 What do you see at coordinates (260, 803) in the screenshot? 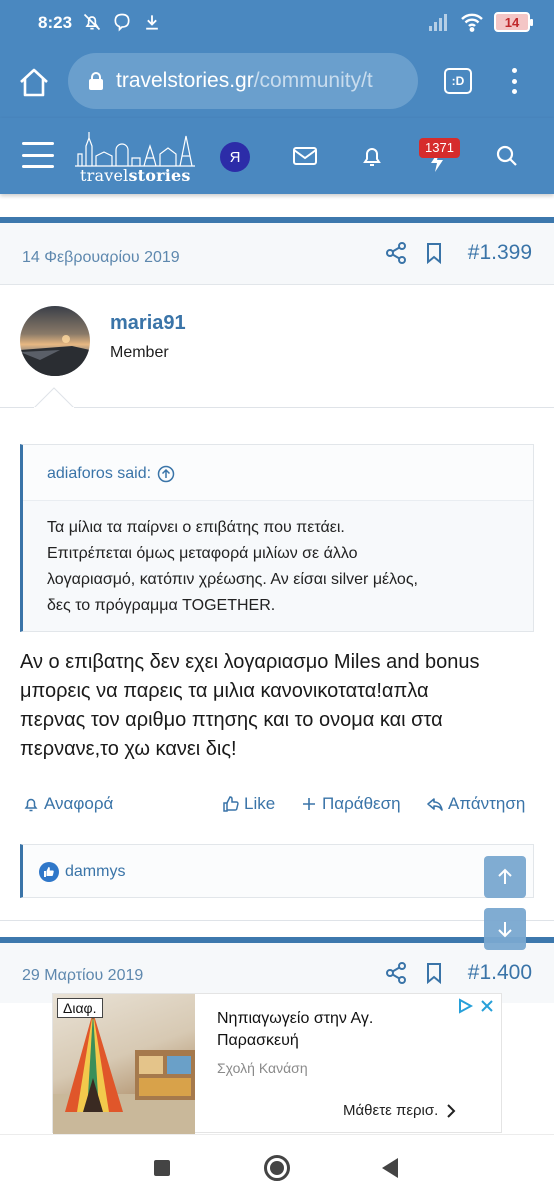
I see `like-label: Like` at bounding box center [260, 803].